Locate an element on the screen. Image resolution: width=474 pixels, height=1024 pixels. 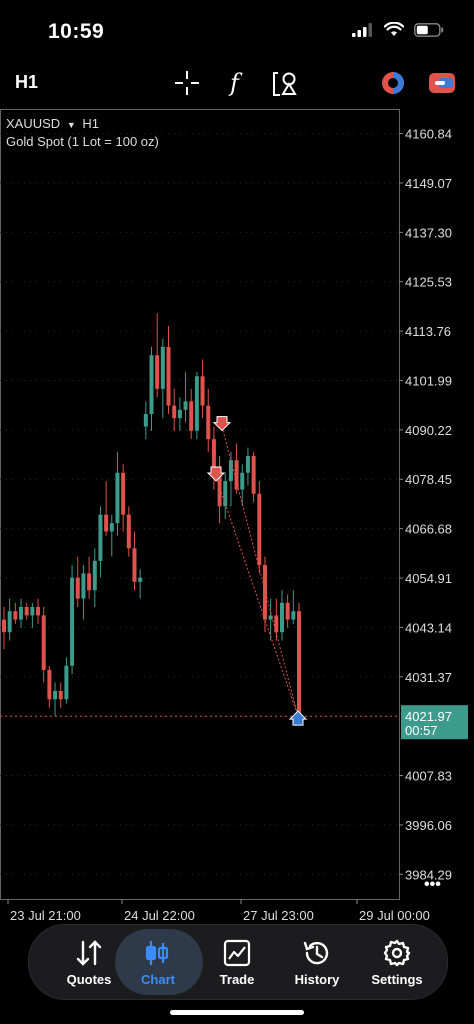
tab-label: History is located at coordinates (317, 979).